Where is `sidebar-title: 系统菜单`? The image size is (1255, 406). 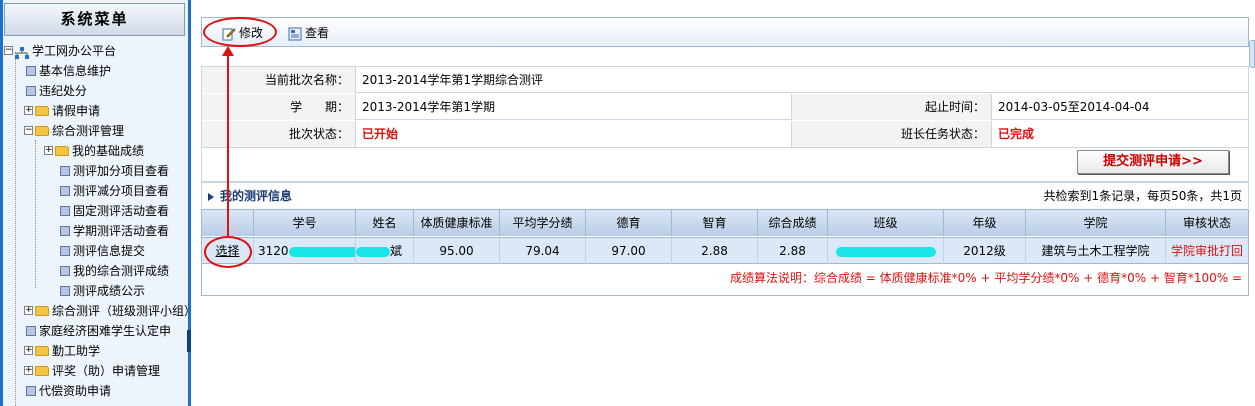
sidebar-title: 系统菜单 is located at coordinates (94, 19).